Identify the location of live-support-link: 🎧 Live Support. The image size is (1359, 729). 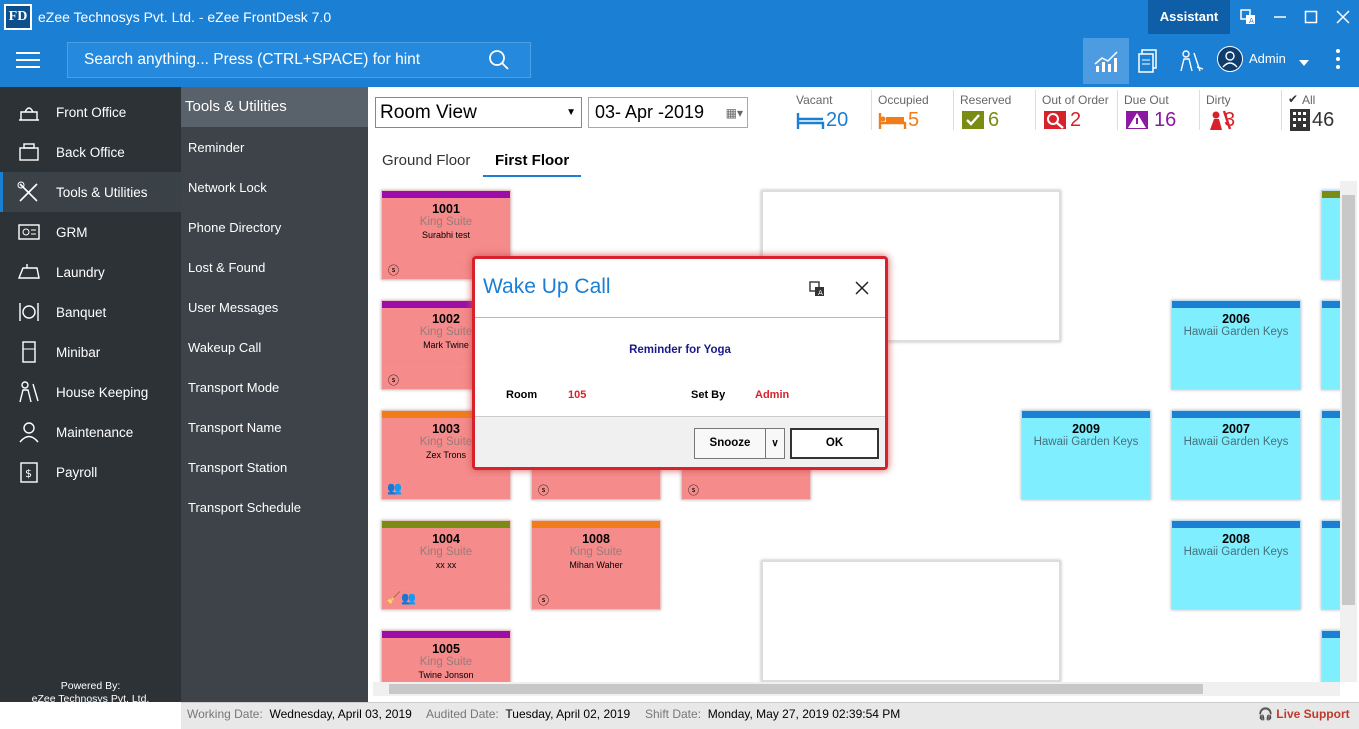
(1304, 715).